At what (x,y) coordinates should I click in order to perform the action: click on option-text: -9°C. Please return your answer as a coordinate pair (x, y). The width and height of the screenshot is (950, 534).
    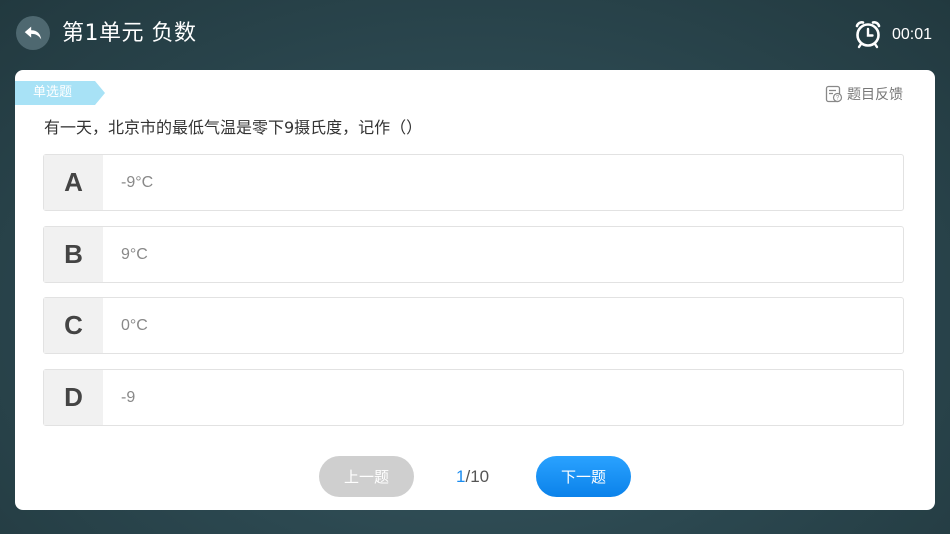
    Looking at the image, I should click on (137, 182).